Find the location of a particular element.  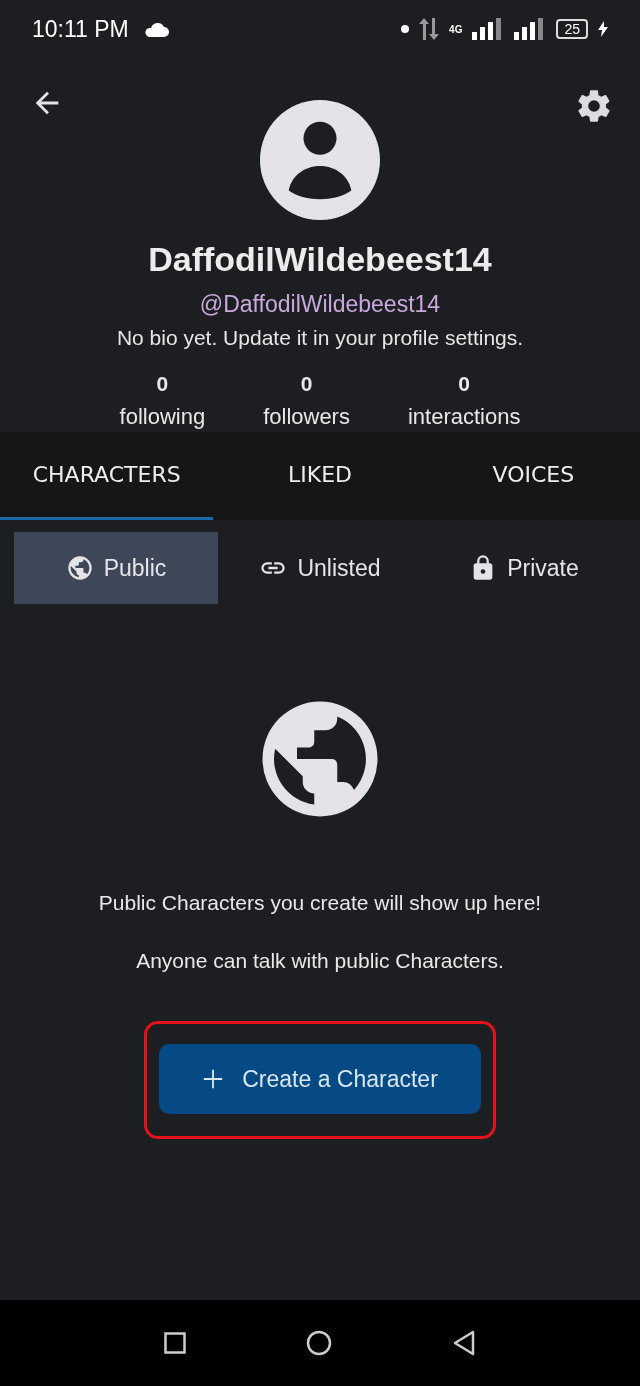

charging-icon is located at coordinates (603, 29).